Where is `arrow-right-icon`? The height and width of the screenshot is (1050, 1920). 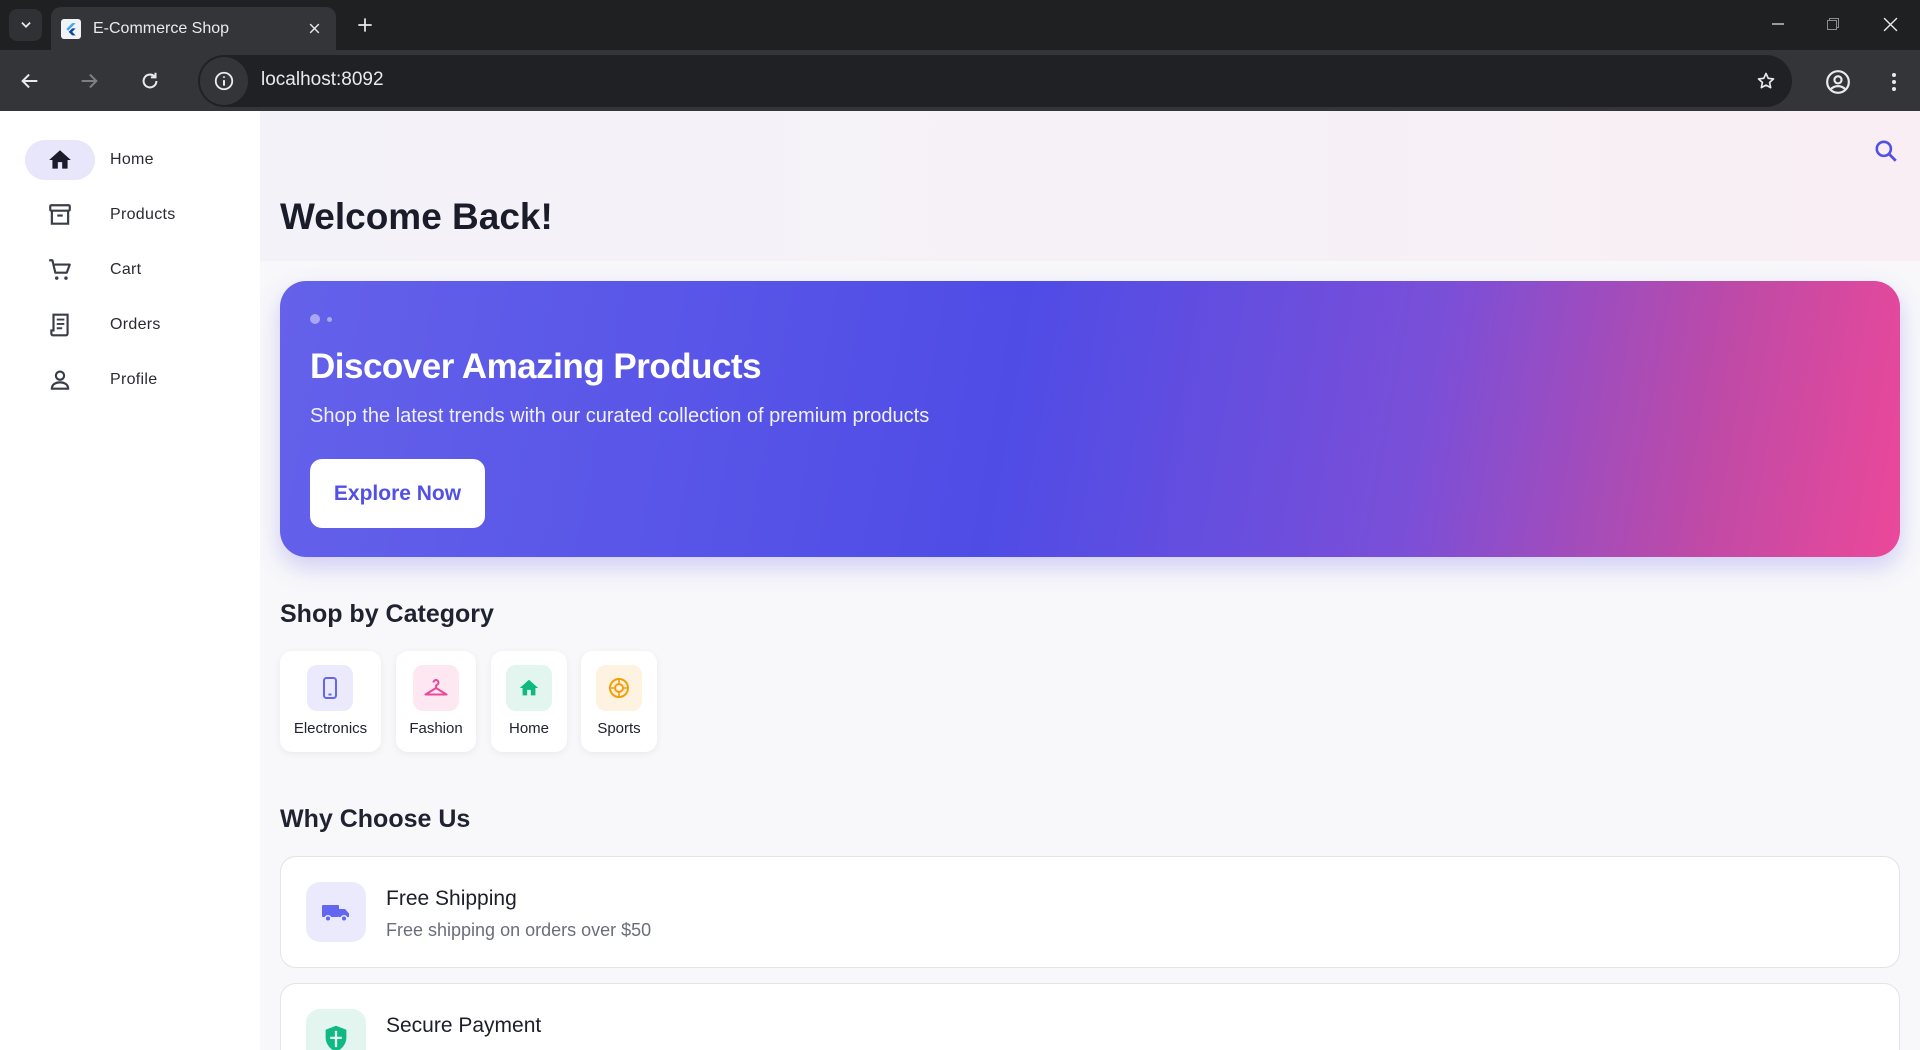
arrow-right-icon is located at coordinates (89, 81).